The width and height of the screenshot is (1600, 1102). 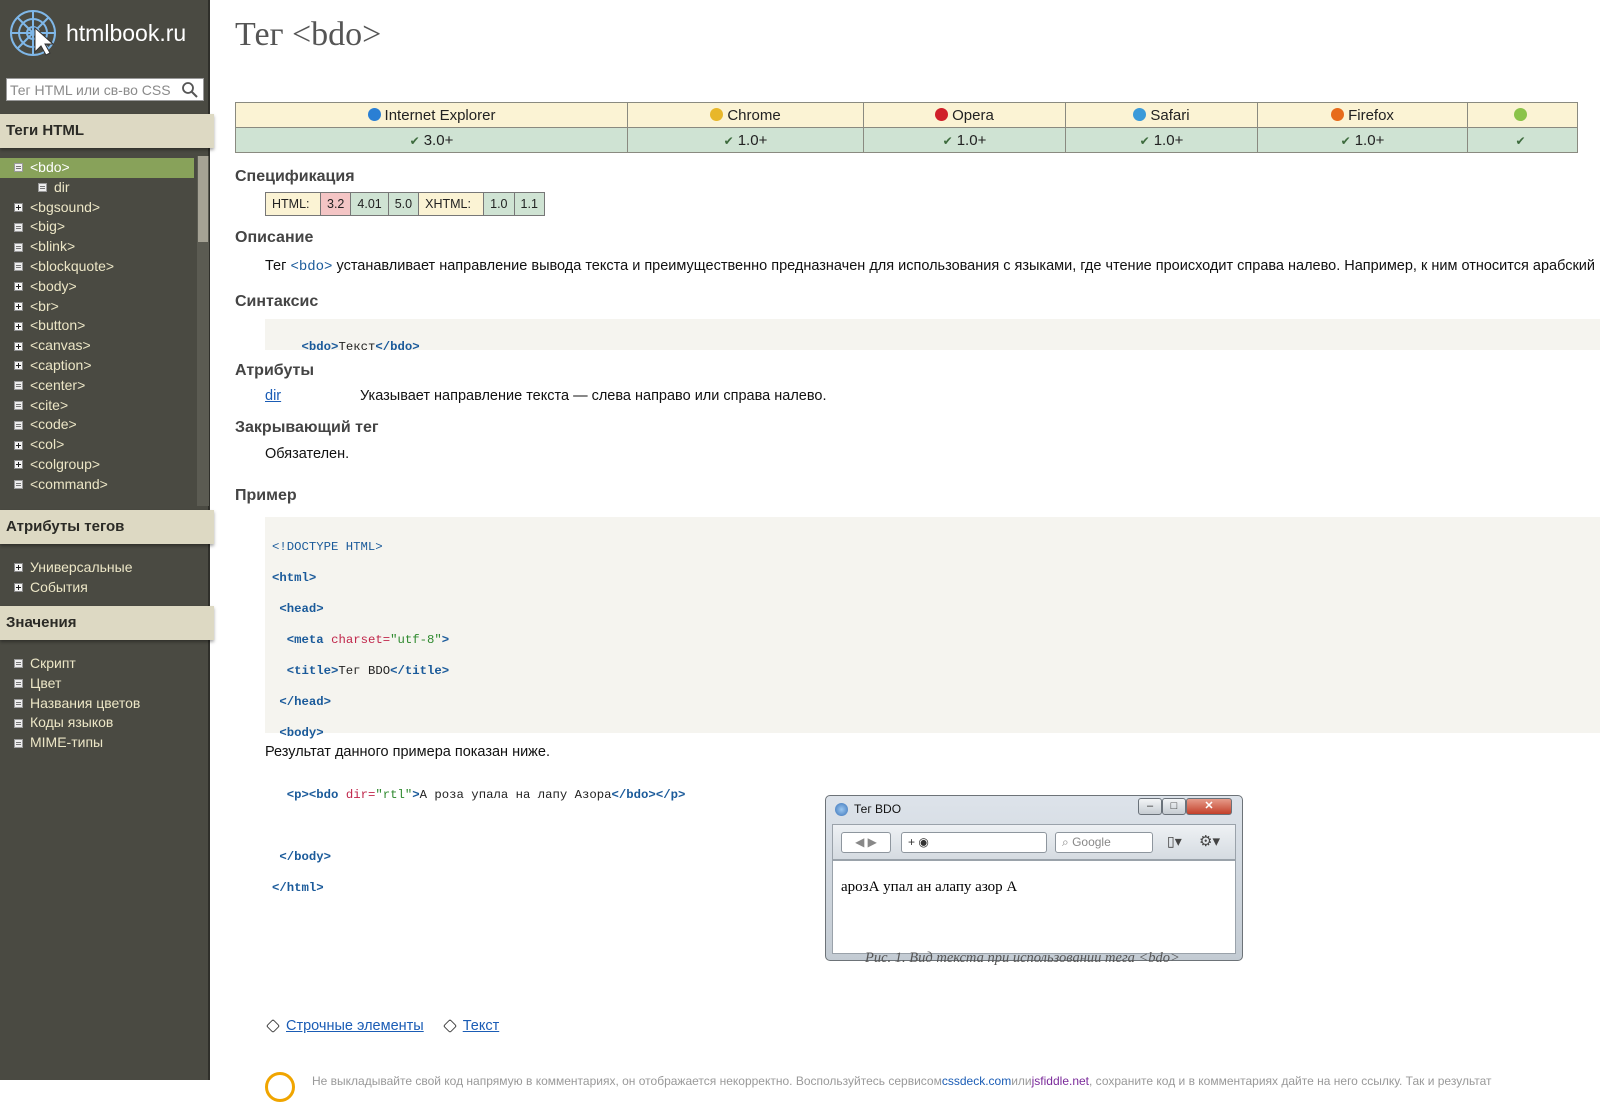 What do you see at coordinates (295, 176) in the screenshot?
I see `spec-heading: Спецификация` at bounding box center [295, 176].